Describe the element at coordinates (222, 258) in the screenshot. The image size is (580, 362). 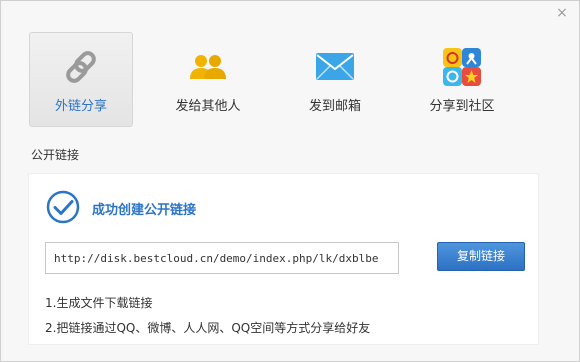
I see `public-link-field` at that location.